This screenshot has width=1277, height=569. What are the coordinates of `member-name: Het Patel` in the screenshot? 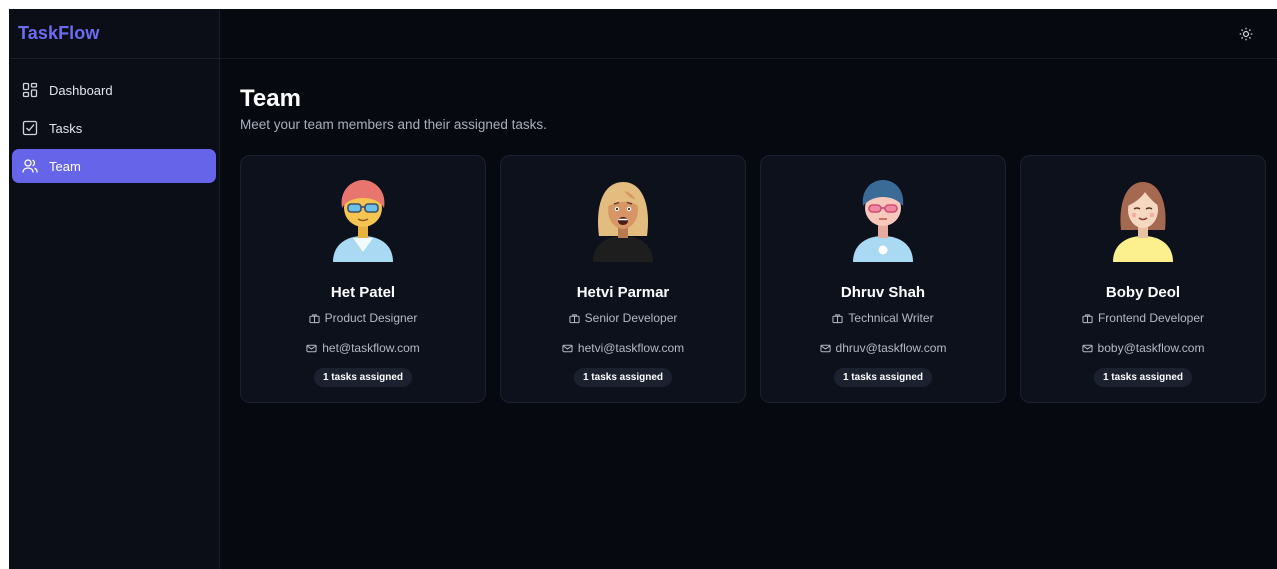 It's located at (363, 292).